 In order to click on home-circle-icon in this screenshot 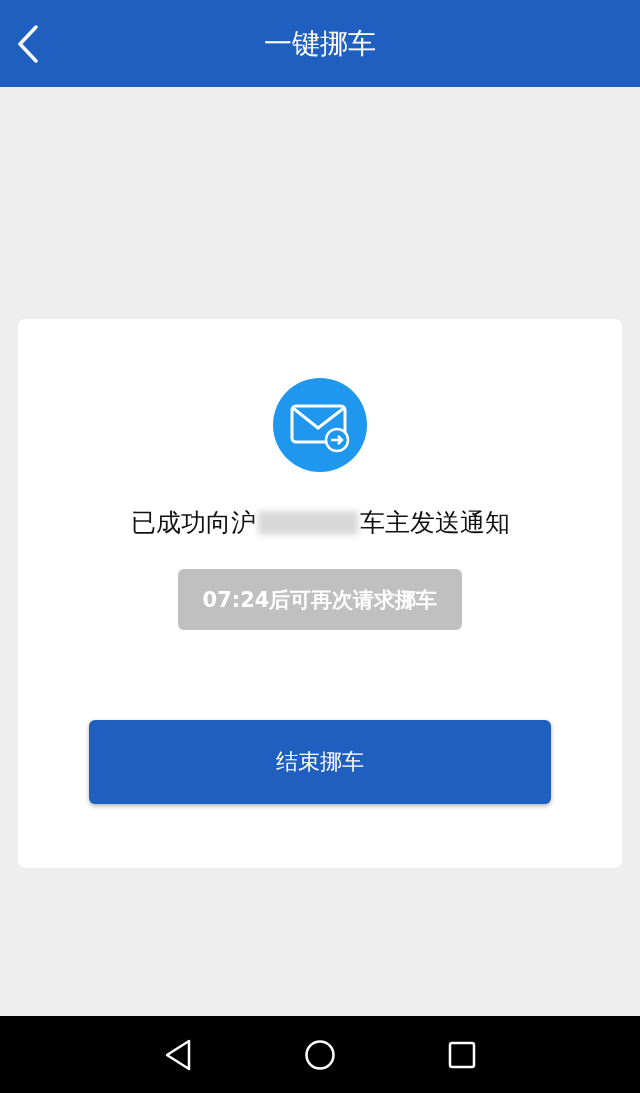, I will do `click(320, 1054)`.